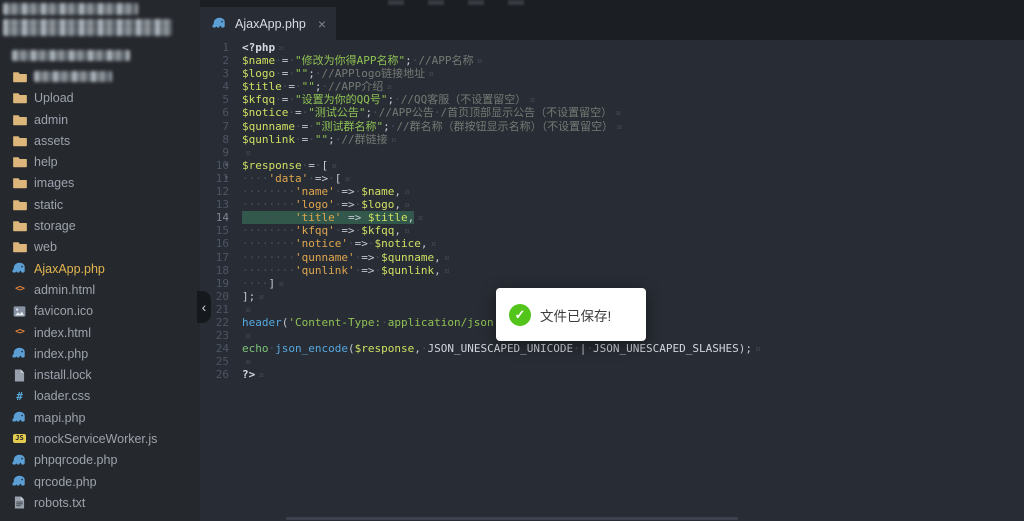 The height and width of the screenshot is (521, 1024). I want to click on tree-item: images, so click(100, 183).